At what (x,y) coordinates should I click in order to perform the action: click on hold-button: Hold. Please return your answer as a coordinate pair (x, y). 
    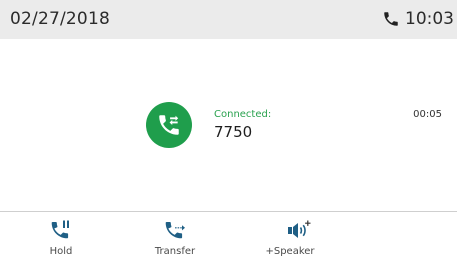
    Looking at the image, I should click on (61, 238).